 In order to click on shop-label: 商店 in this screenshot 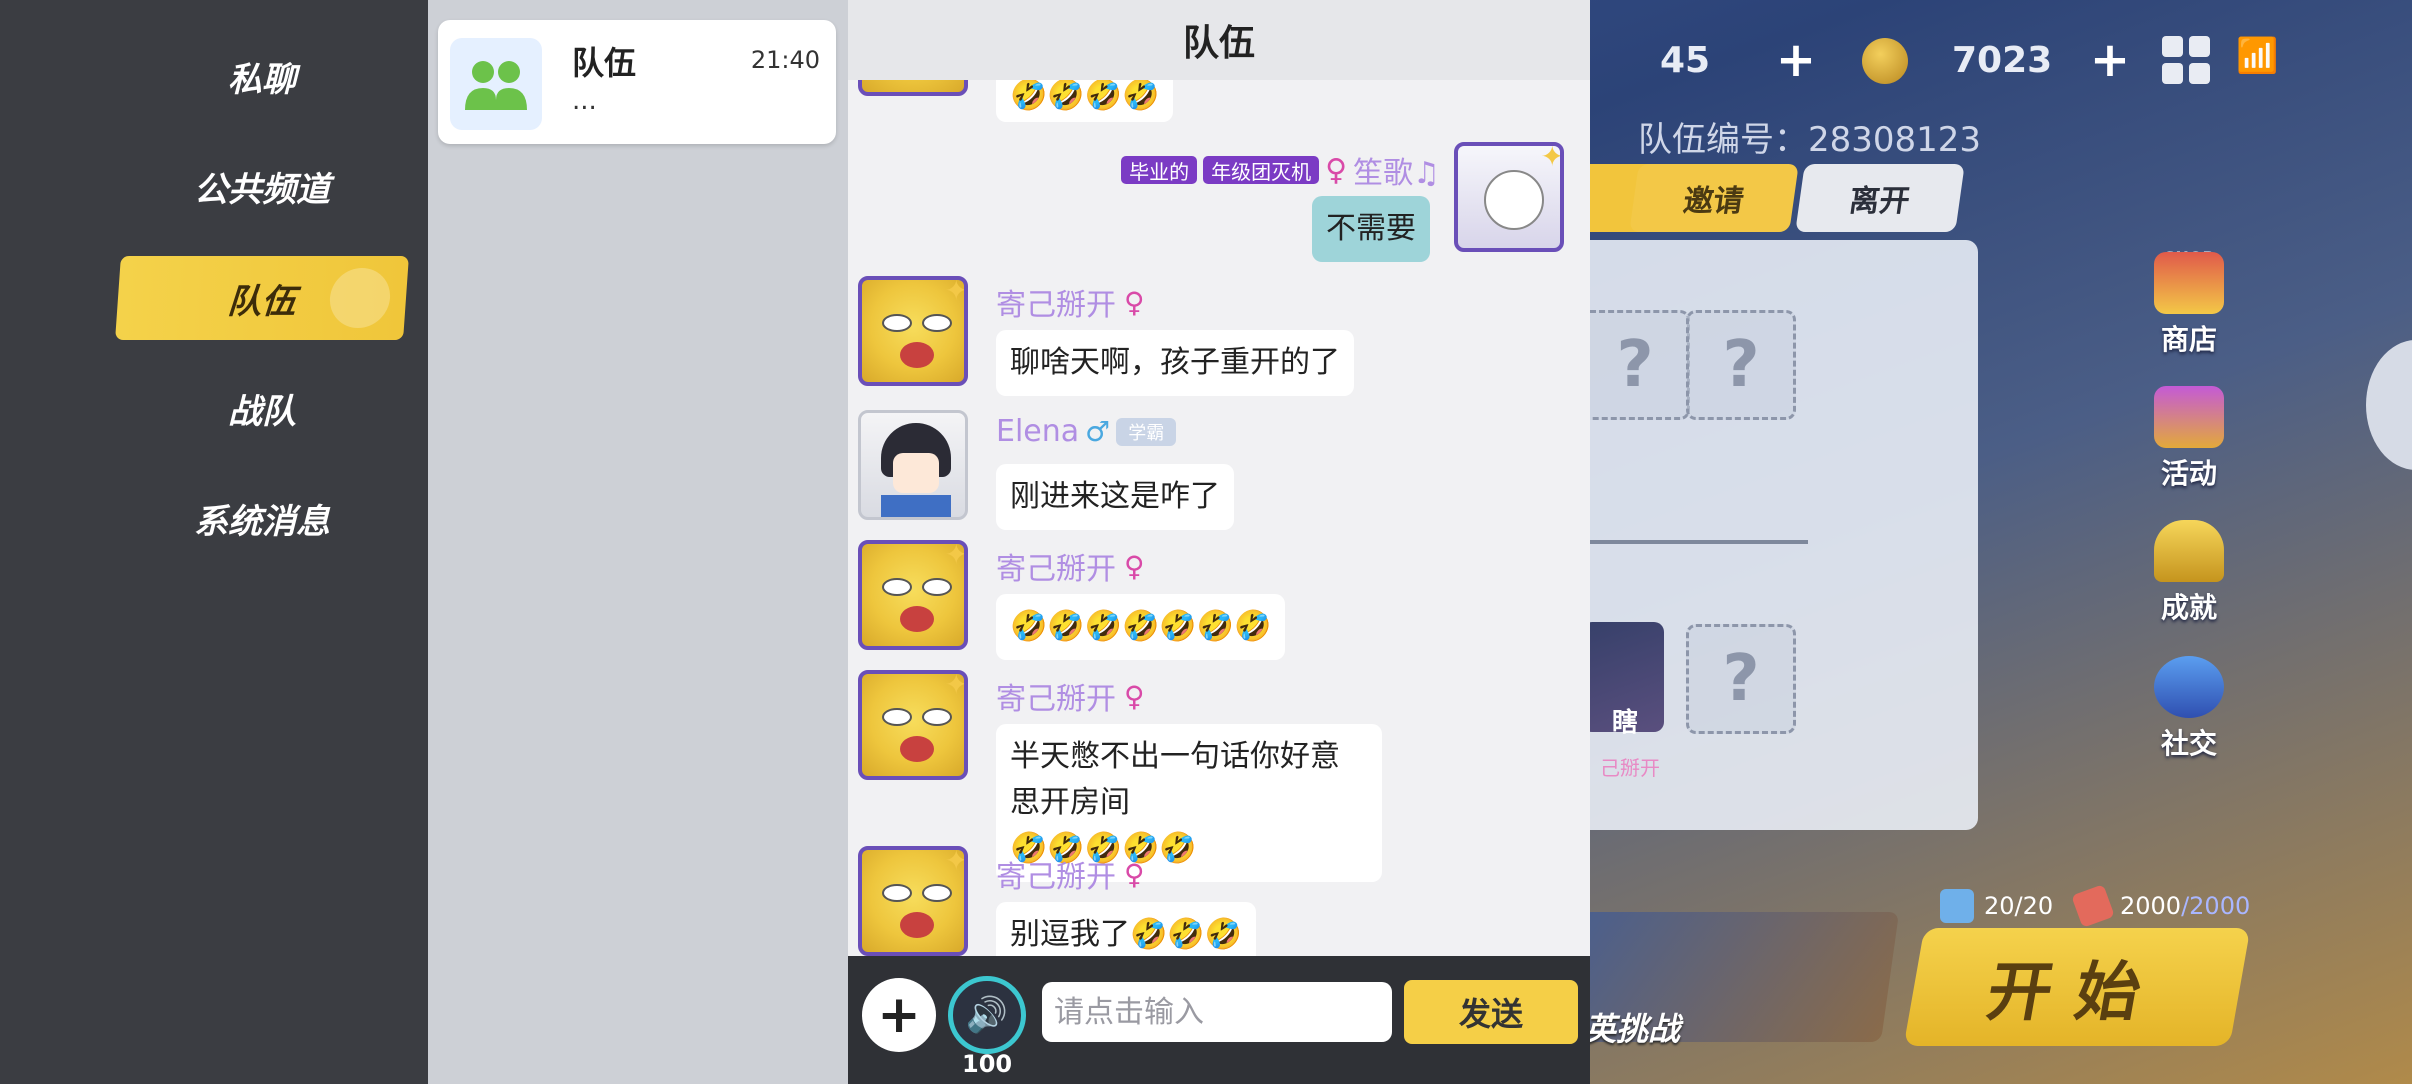, I will do `click(2188, 339)`.